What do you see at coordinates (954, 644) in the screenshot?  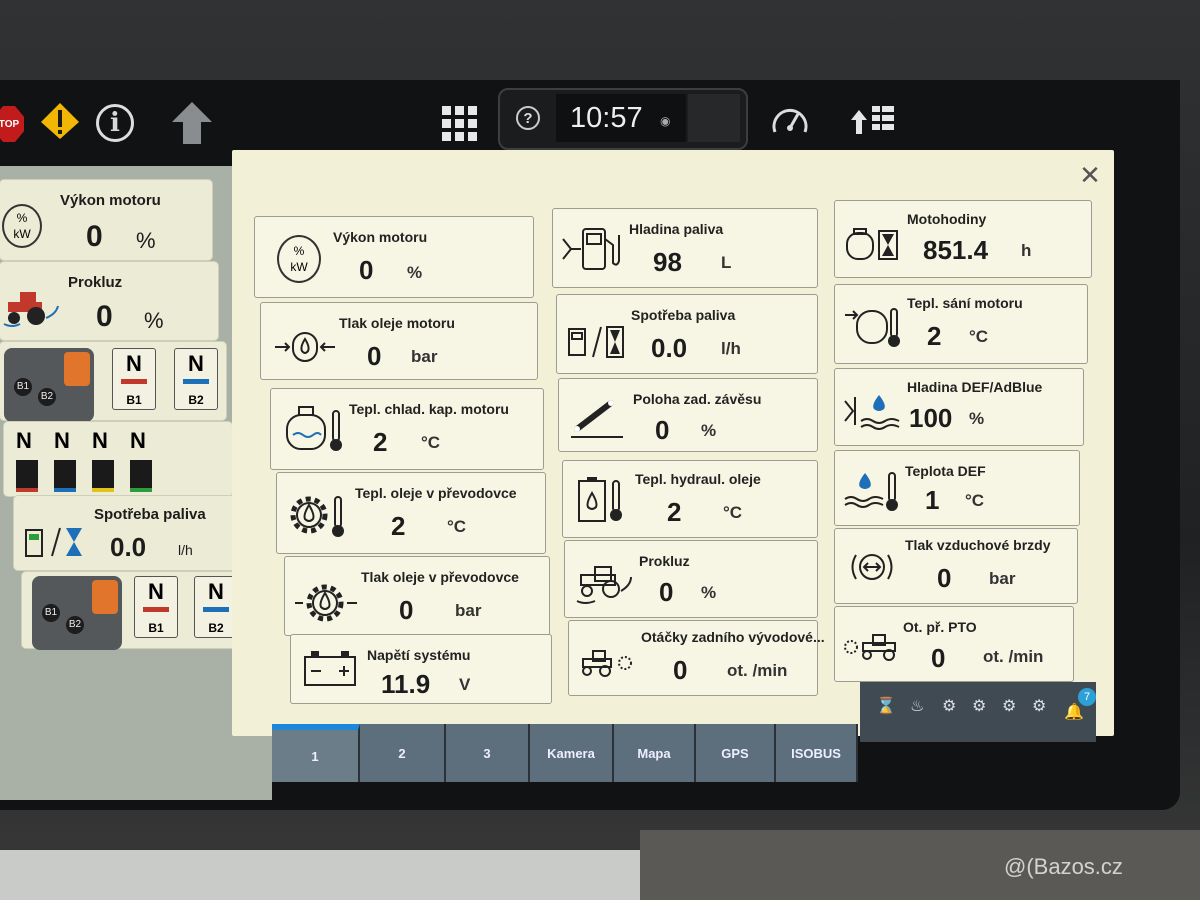 I see `card-front-pto-speed: Ot. př. PTO 0 ot. /min` at bounding box center [954, 644].